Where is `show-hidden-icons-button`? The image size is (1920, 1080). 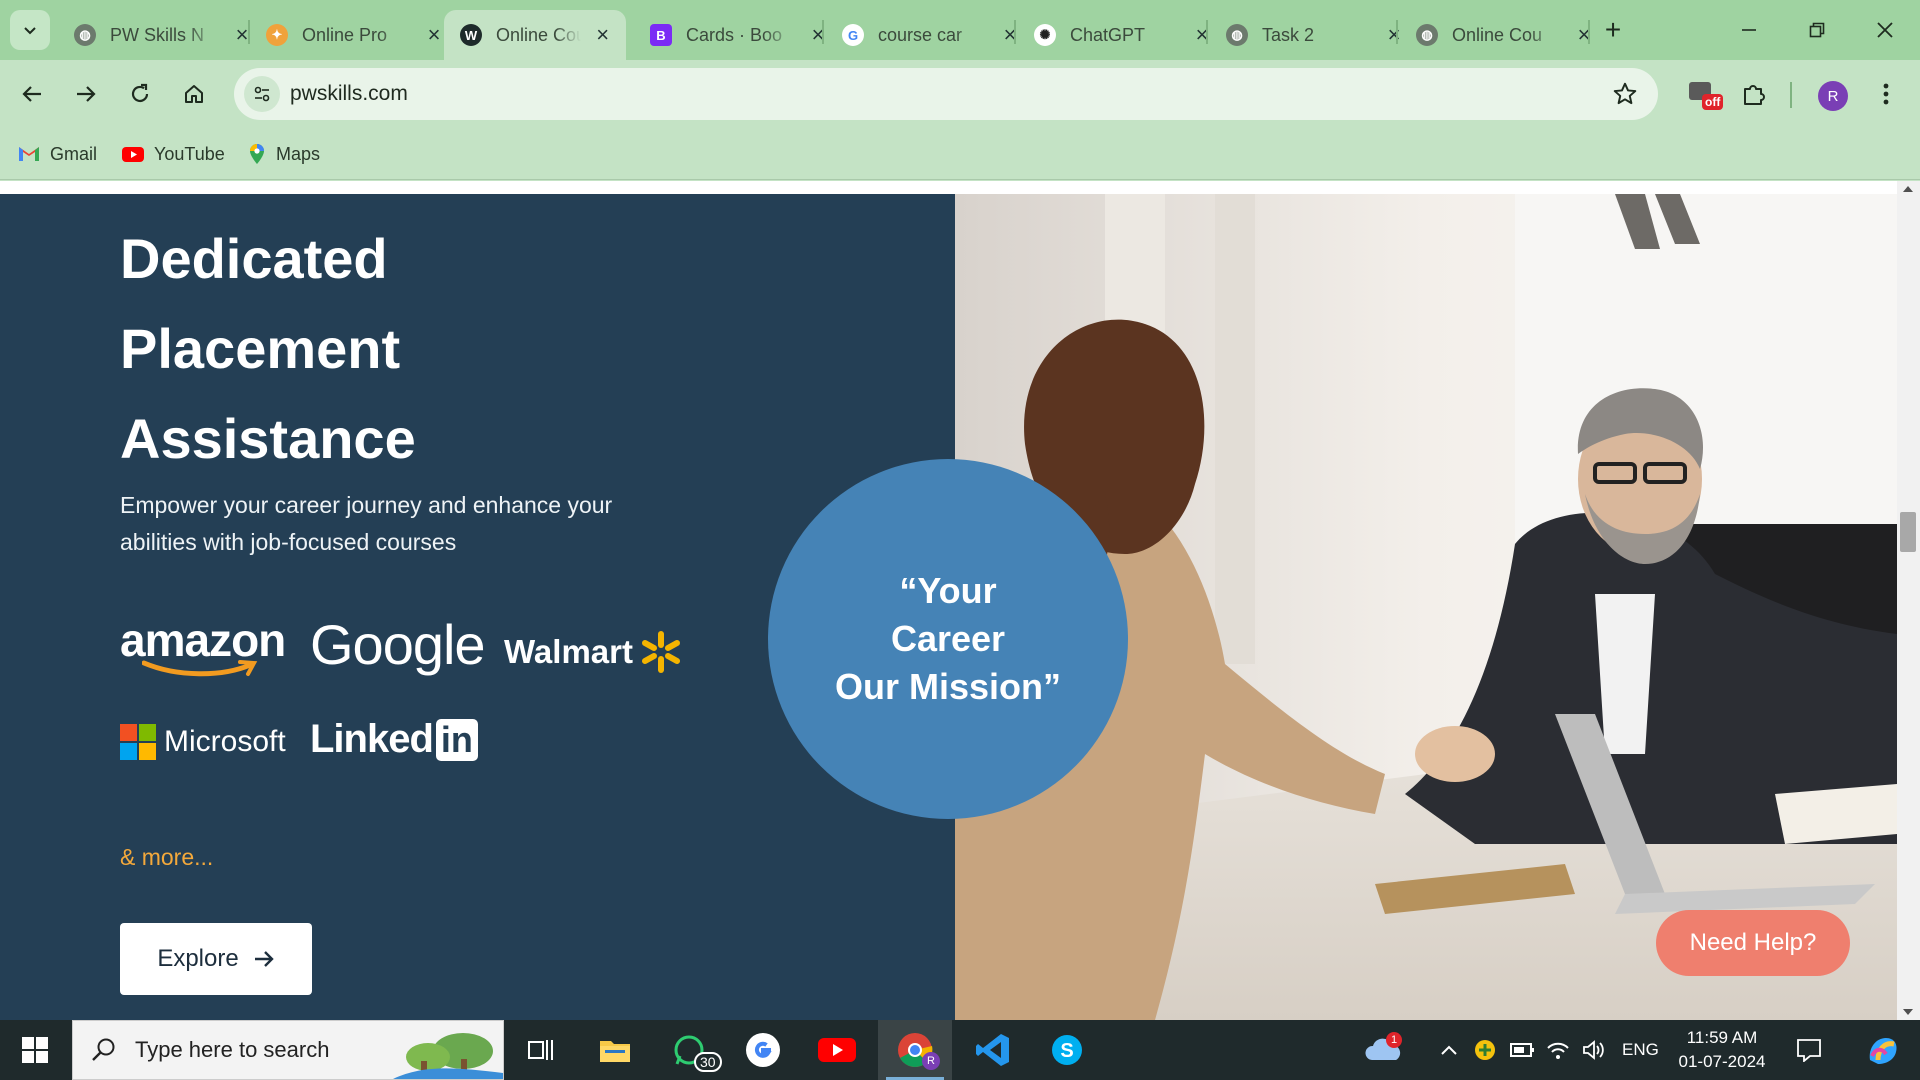 show-hidden-icons-button is located at coordinates (1449, 1050).